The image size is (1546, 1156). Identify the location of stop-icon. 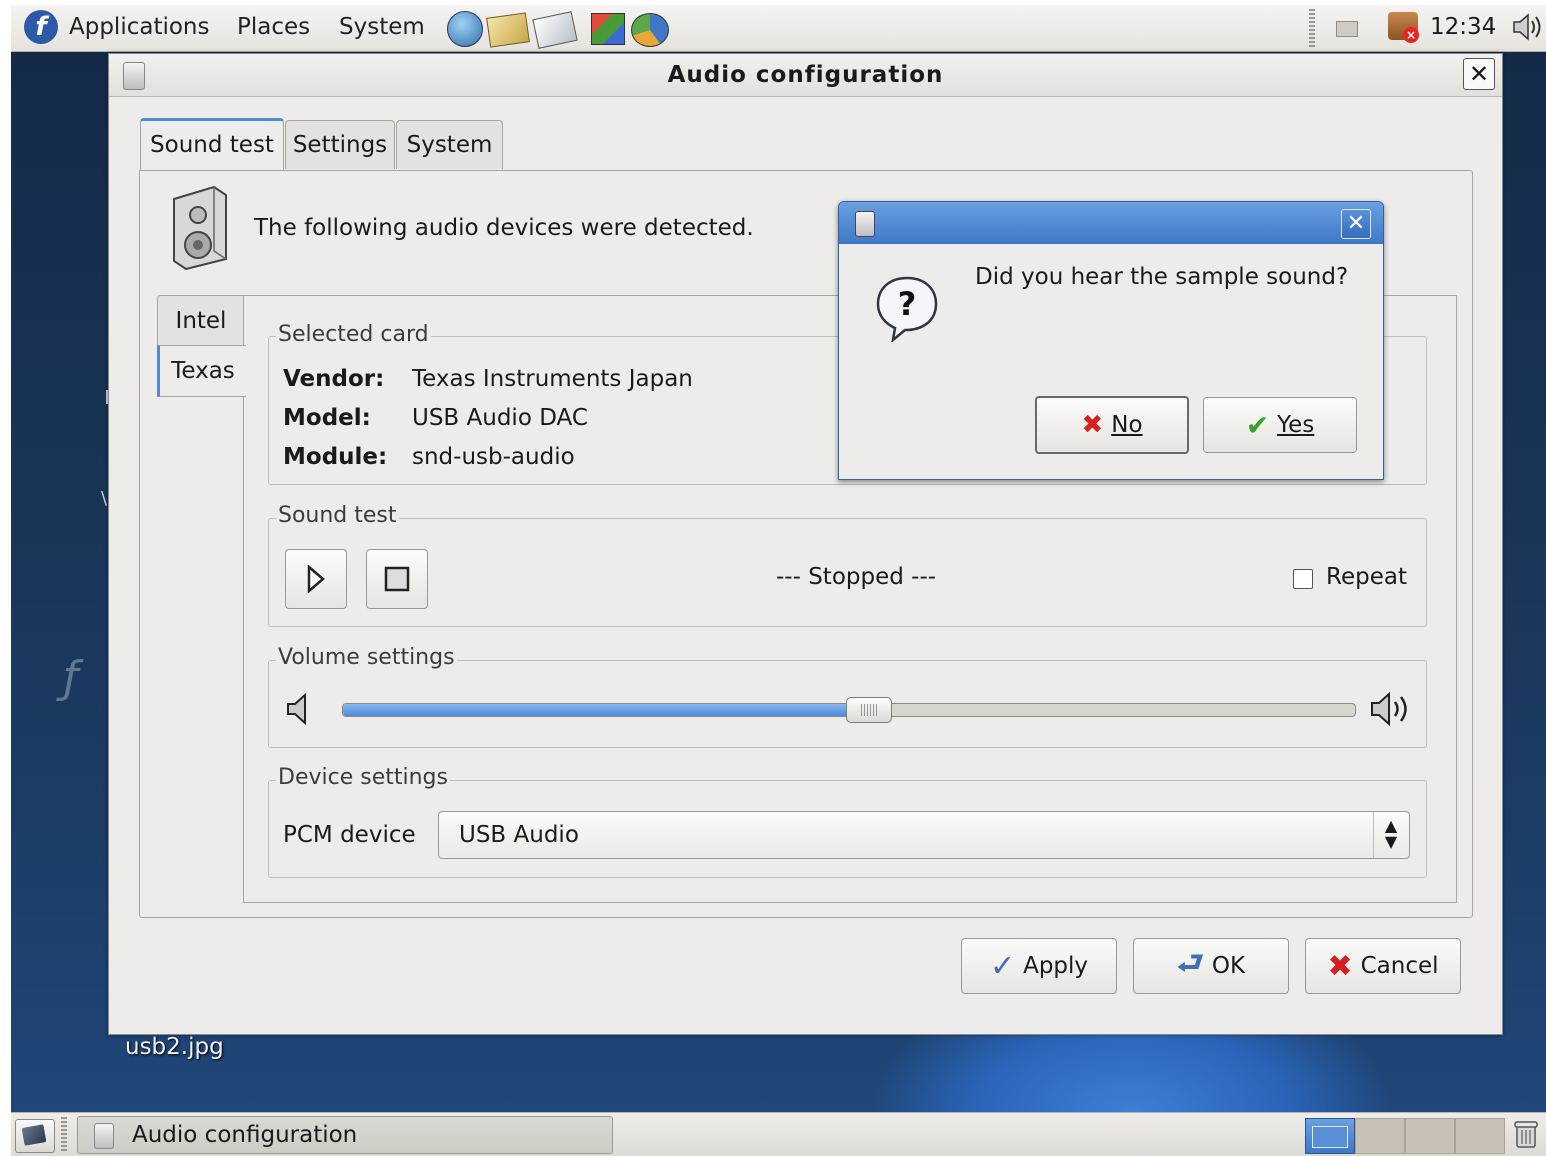
(397, 579).